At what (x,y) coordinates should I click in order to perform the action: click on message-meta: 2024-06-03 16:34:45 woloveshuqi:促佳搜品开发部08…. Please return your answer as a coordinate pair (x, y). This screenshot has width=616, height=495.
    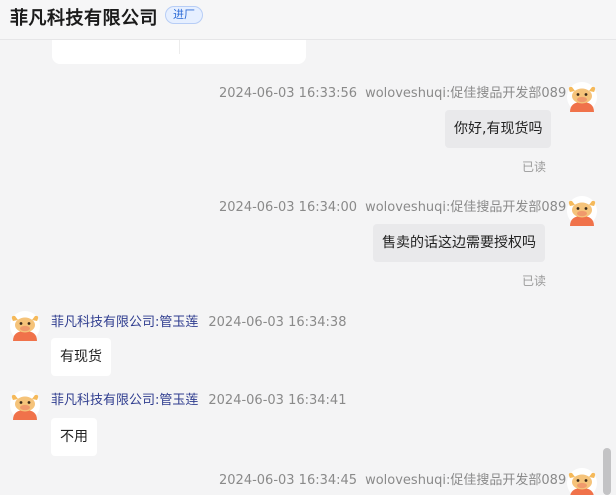
    Looking at the image, I should click on (392, 478).